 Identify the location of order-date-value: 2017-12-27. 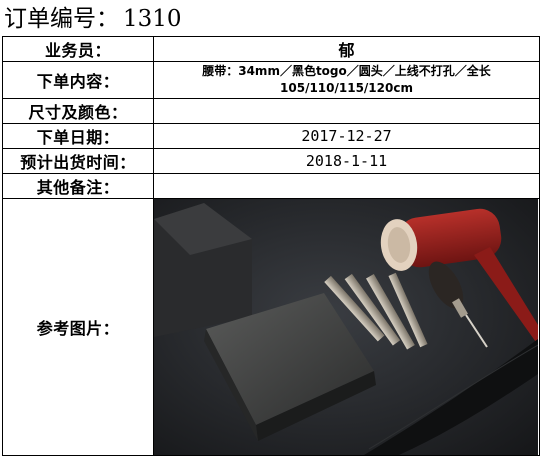
(346, 136).